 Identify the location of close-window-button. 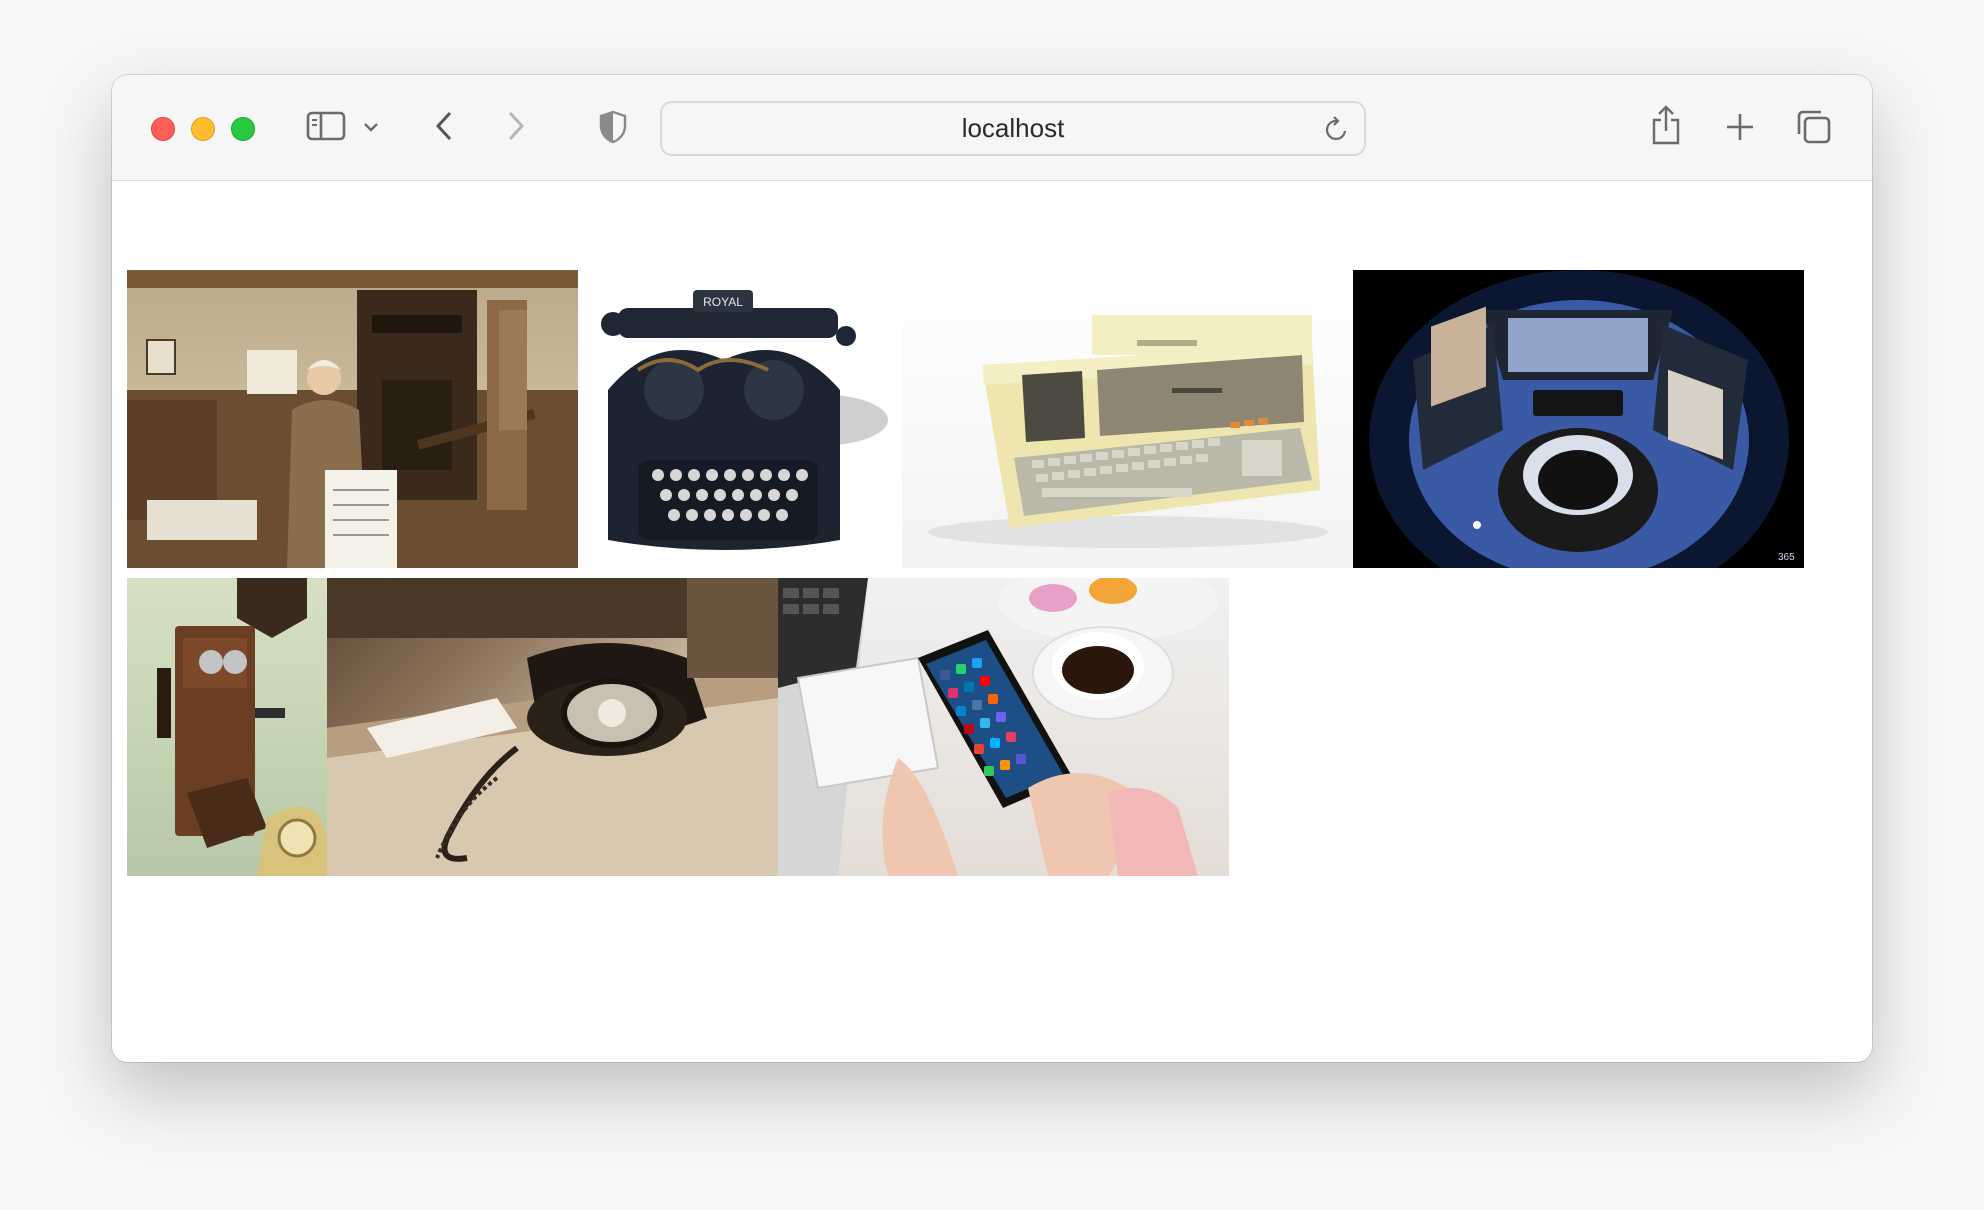
(163, 129).